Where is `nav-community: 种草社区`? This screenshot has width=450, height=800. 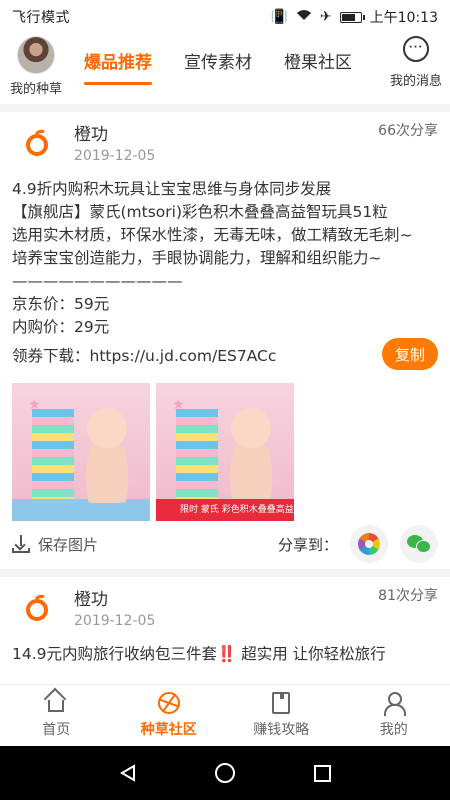 nav-community: 种草社区 is located at coordinates (169, 715).